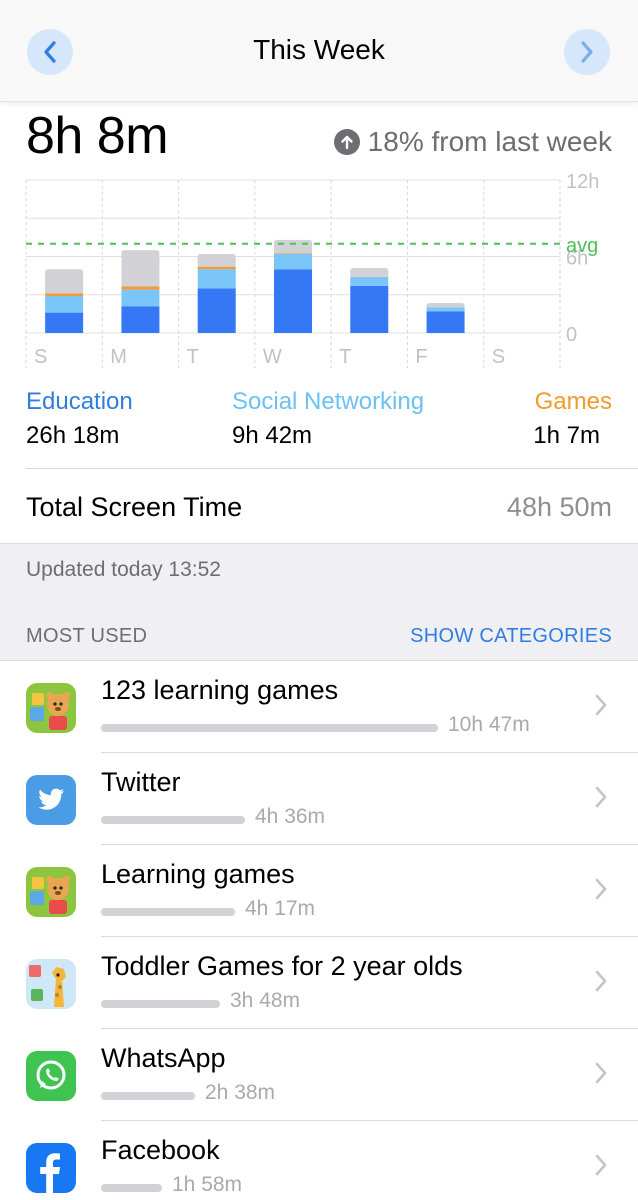  What do you see at coordinates (272, 357) in the screenshot?
I see `x-tick-label: W` at bounding box center [272, 357].